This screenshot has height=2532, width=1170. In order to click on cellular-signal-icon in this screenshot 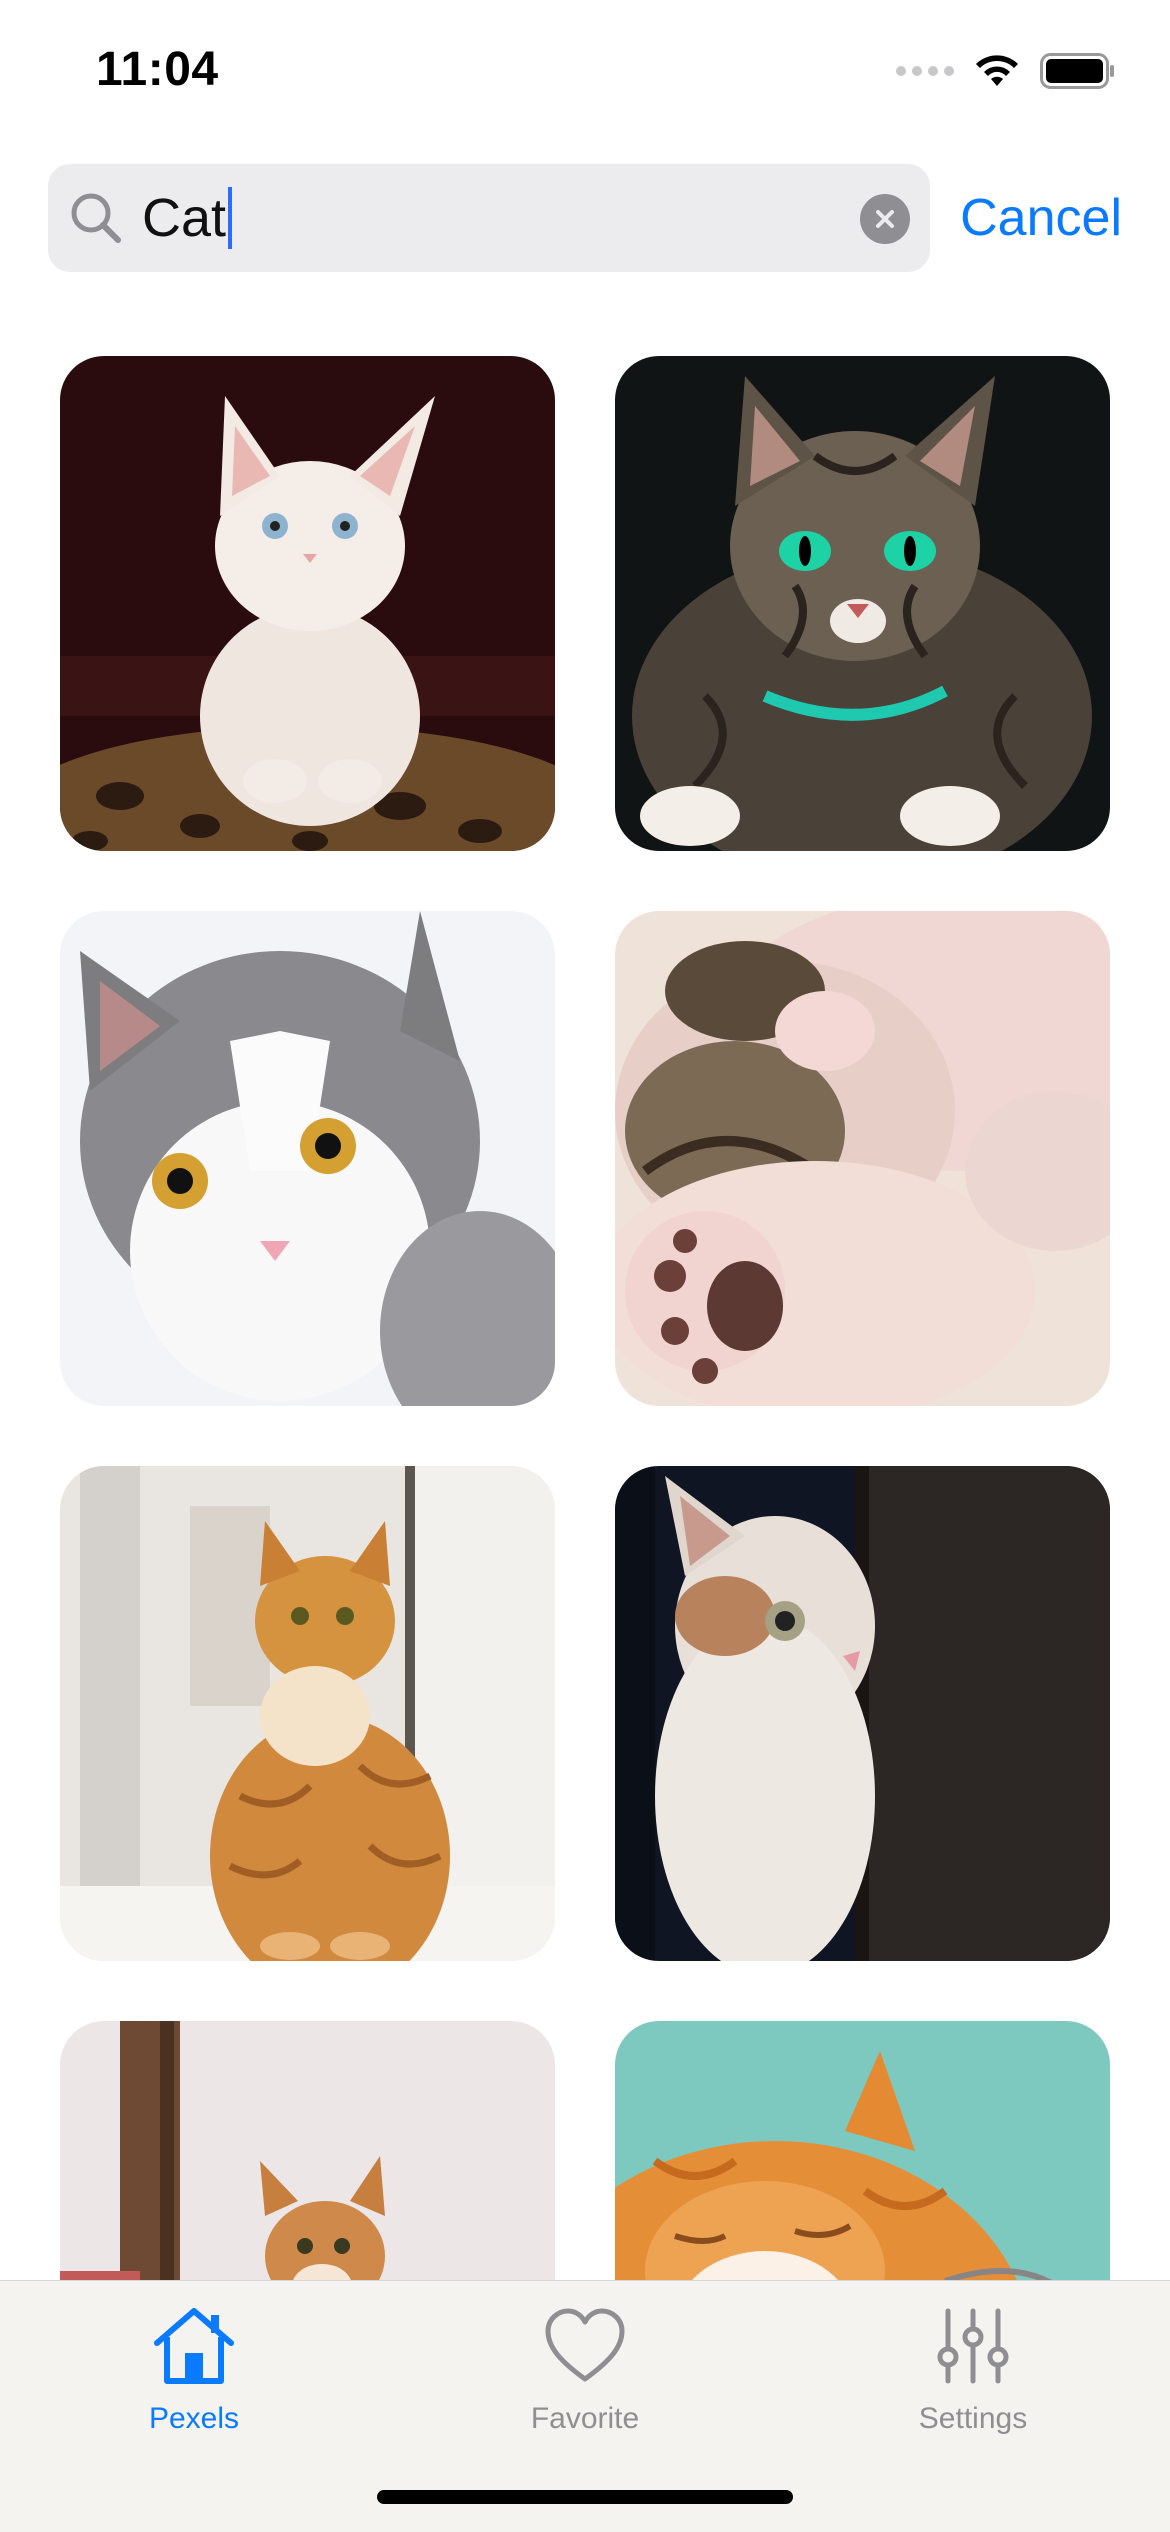, I will do `click(925, 71)`.